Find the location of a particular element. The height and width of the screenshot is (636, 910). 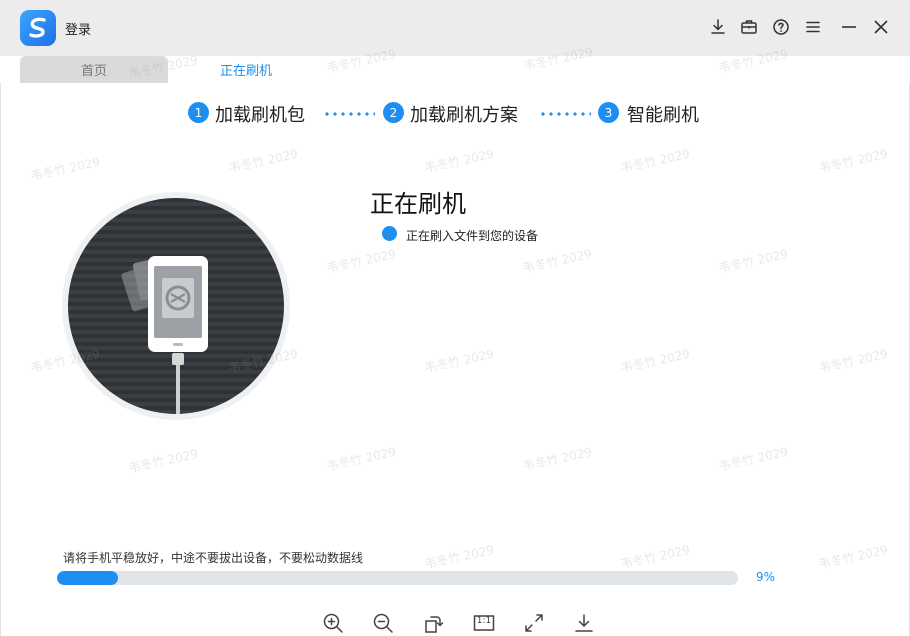

actual-size-icon: 1:1 is located at coordinates (484, 623).